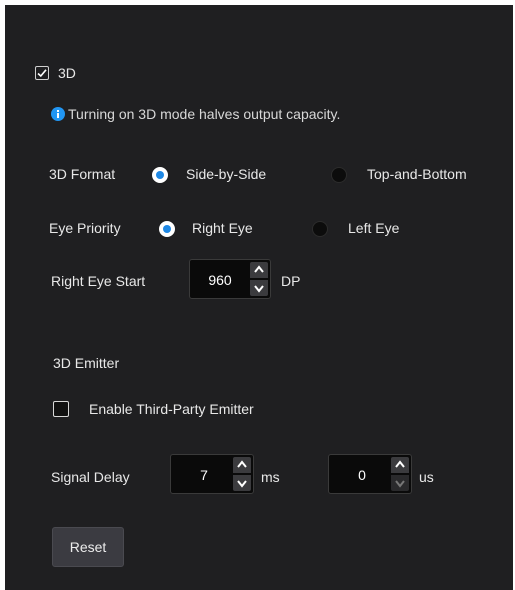  Describe the element at coordinates (90, 477) in the screenshot. I see `signal-delay-label: Signal Delay` at that location.